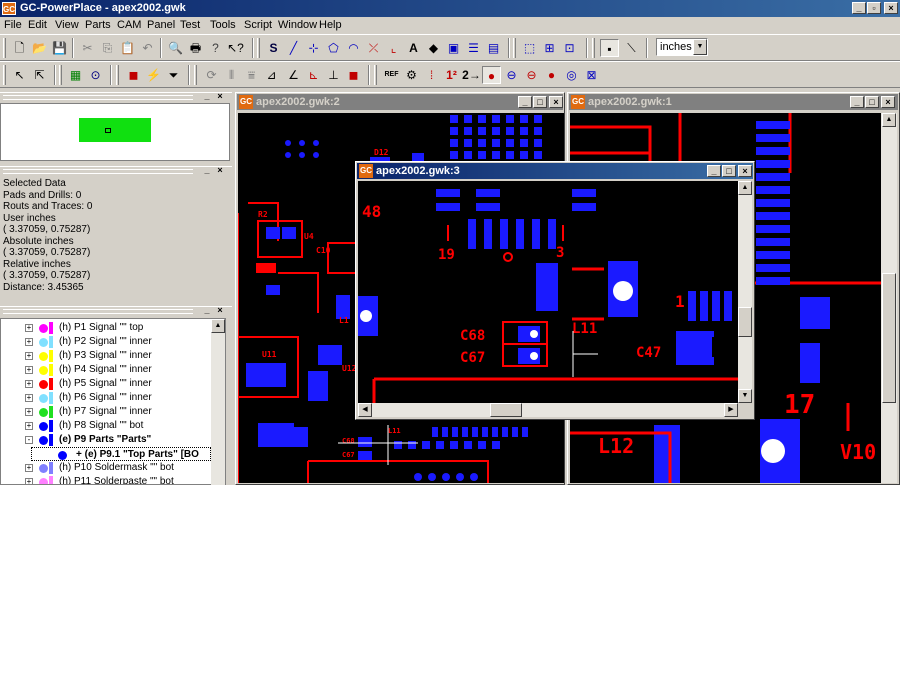 Image resolution: width=900 pixels, height=675 pixels. Describe the element at coordinates (106, 342) in the screenshot. I see `layer-row: + (h) P2 Signal "" inner` at that location.